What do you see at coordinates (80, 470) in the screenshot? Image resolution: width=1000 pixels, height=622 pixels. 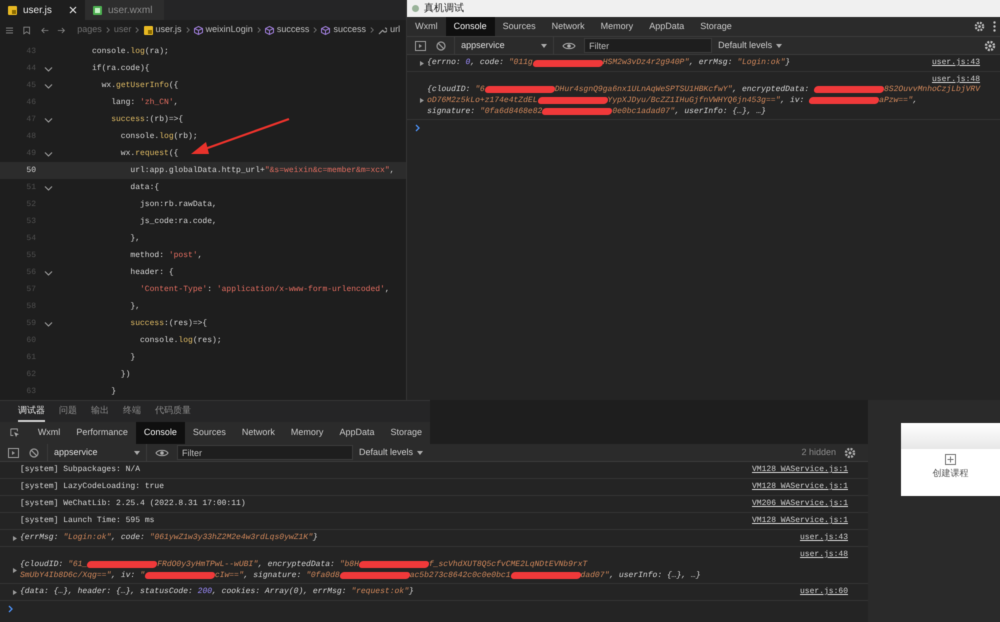 I see `console-message: [system] Subpackages: N/A` at bounding box center [80, 470].